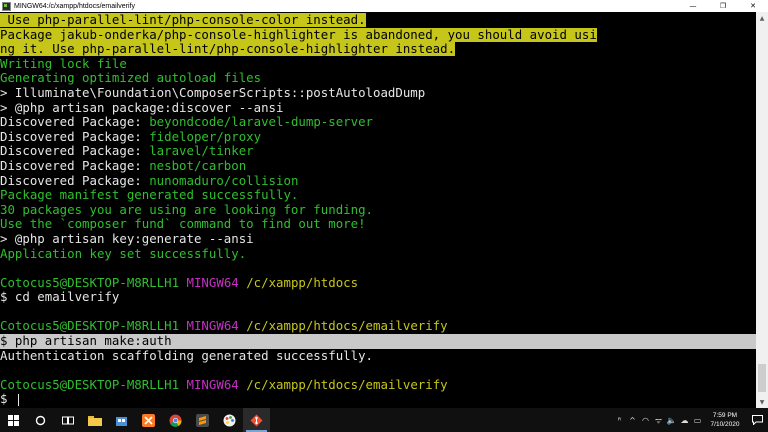 The width and height of the screenshot is (768, 432). Describe the element at coordinates (205, 136) in the screenshot. I see `package-name: fideloper/proxy` at that location.